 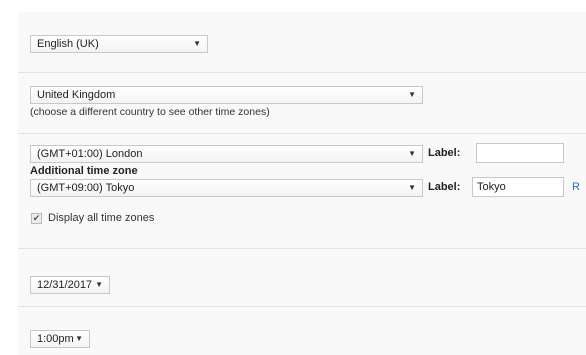 I want to click on primary-label-input, so click(x=520, y=153).